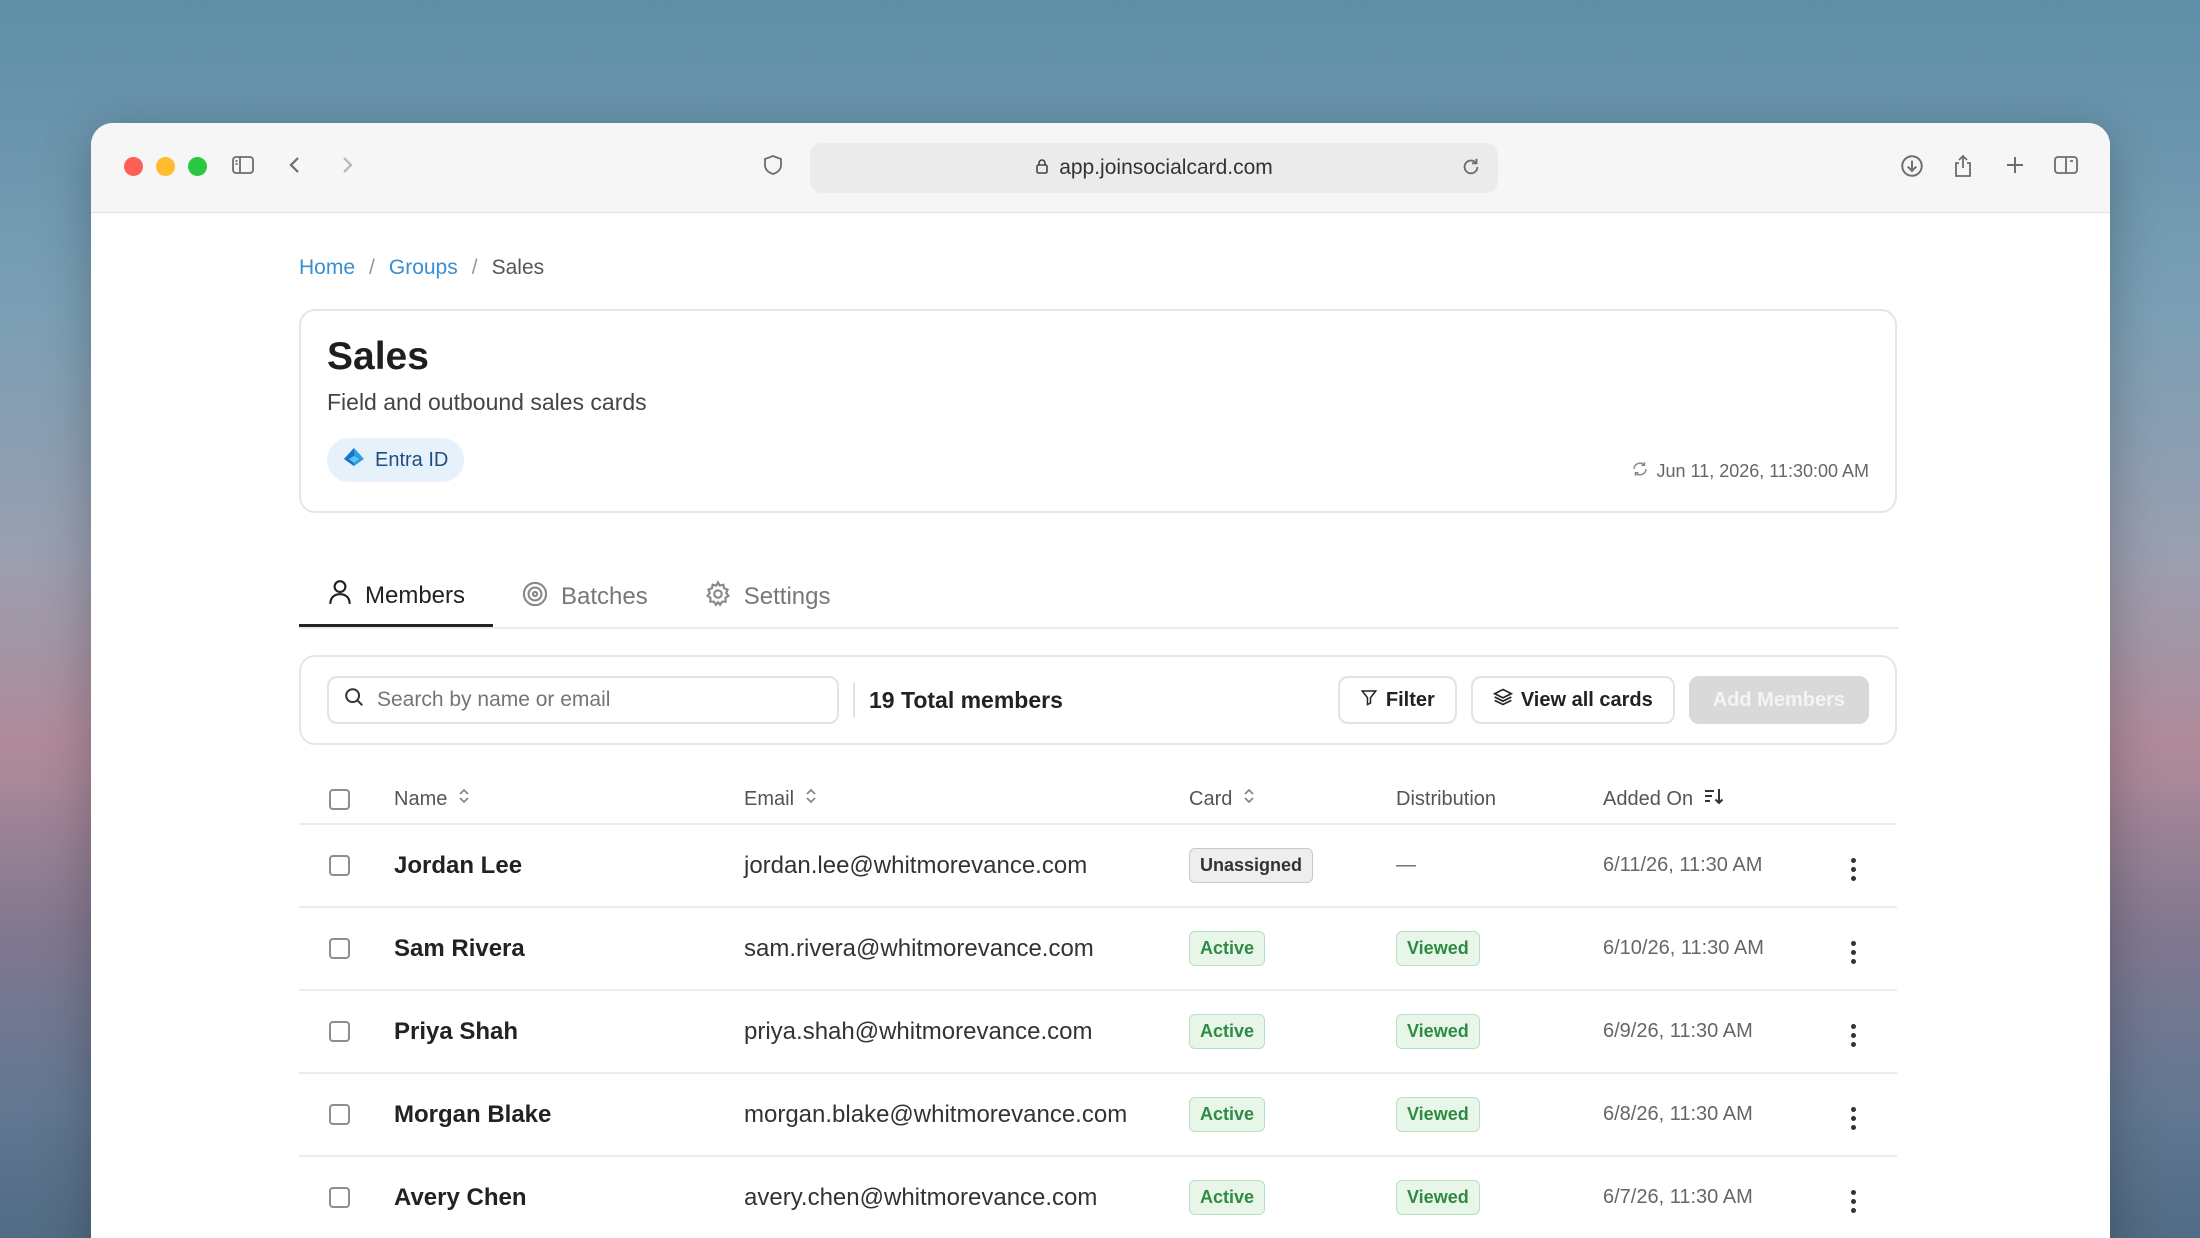 Image resolution: width=2200 pixels, height=1238 pixels. What do you see at coordinates (773, 167) in the screenshot?
I see `shield-icon` at bounding box center [773, 167].